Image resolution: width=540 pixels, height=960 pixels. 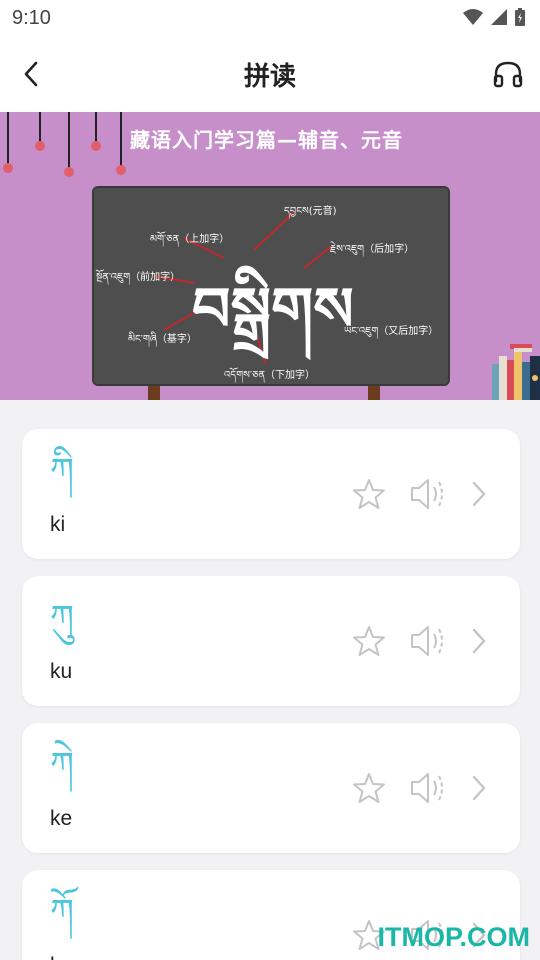 I want to click on page-title: 拼读, so click(x=269, y=77).